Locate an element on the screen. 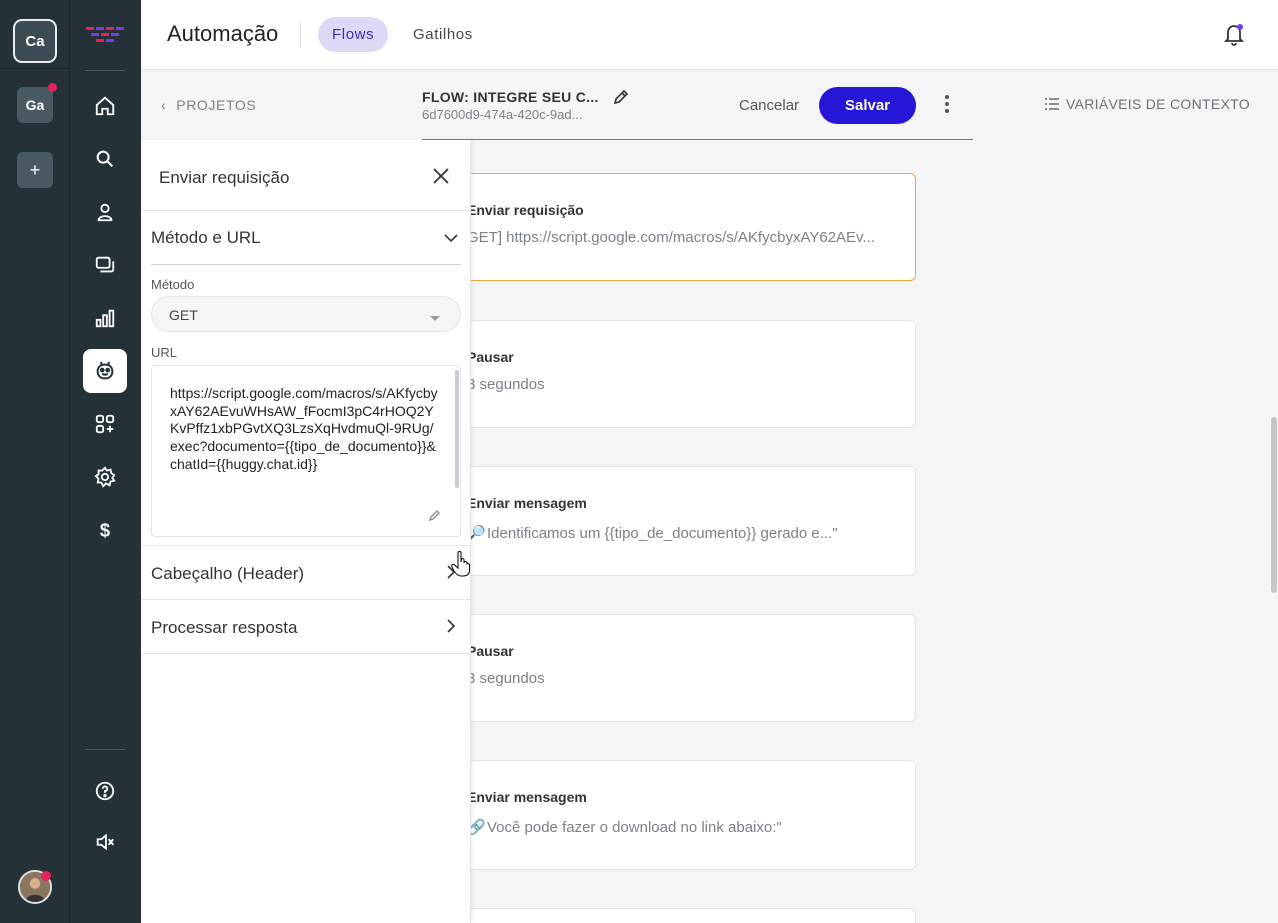 This screenshot has height=923, width=1278. flow-step-card is located at coordinates (658, 915).